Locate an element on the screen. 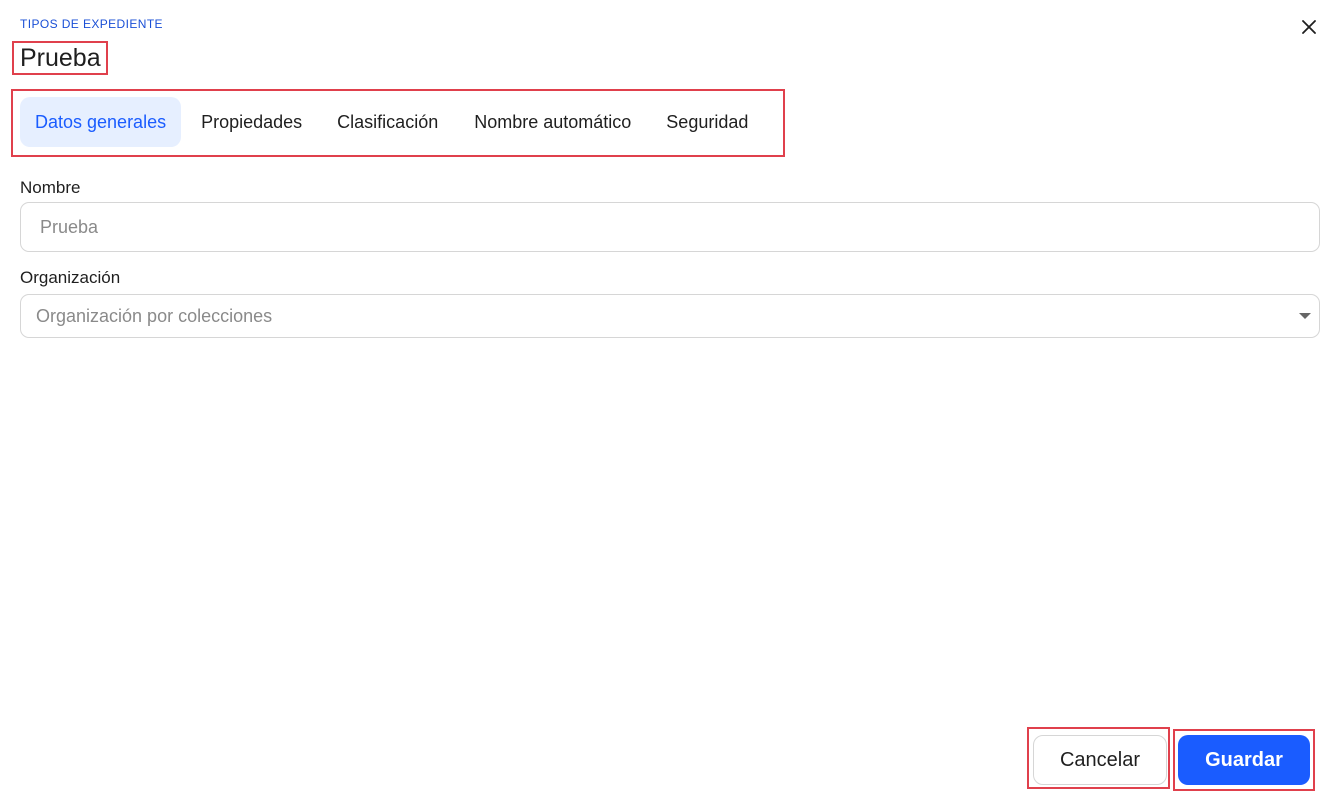 This screenshot has height=802, width=1342. close-icon is located at coordinates (1309, 27).